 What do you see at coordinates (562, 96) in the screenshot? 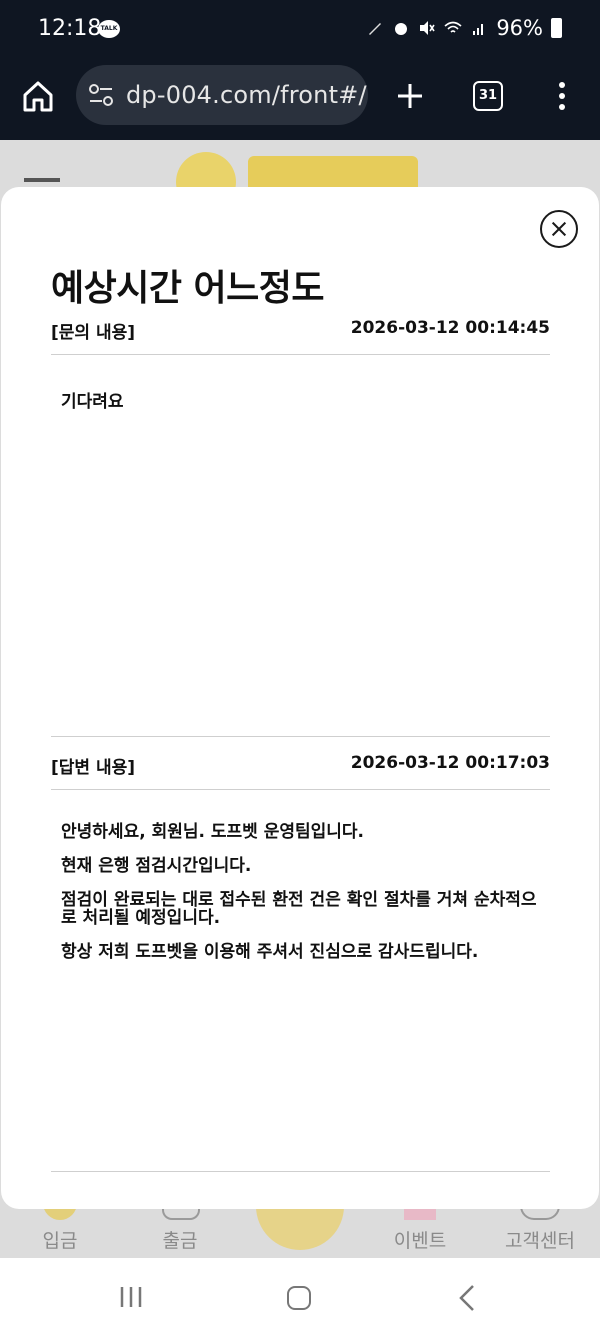
I see `more-menu-icon` at bounding box center [562, 96].